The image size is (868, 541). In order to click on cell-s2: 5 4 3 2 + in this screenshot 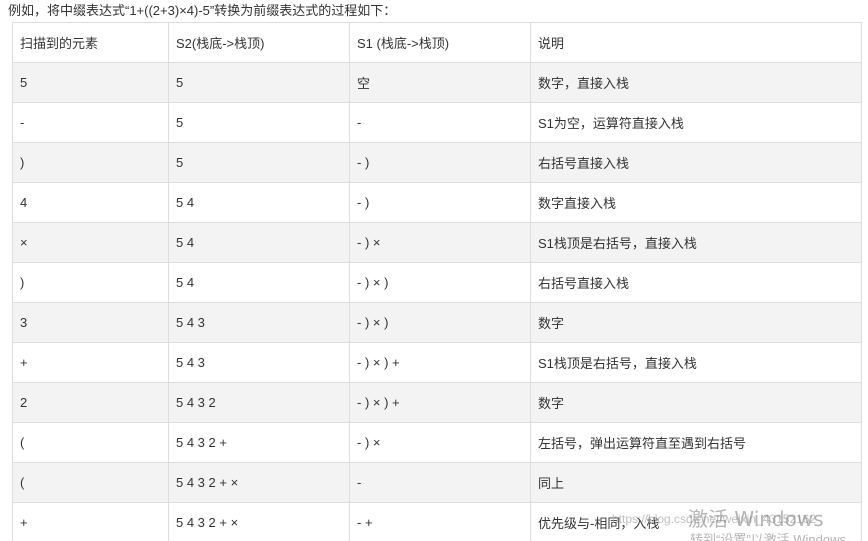, I will do `click(259, 442)`.